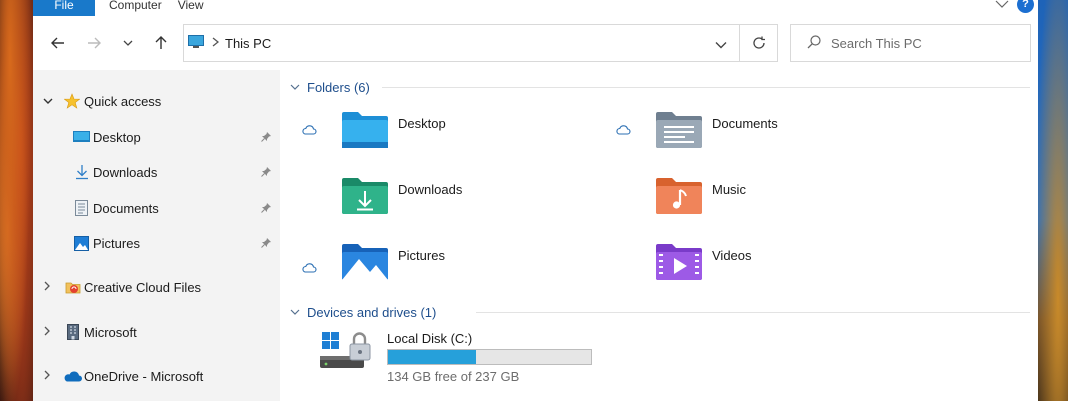 This screenshot has width=1068, height=401. What do you see at coordinates (814, 43) in the screenshot?
I see `search-icon` at bounding box center [814, 43].